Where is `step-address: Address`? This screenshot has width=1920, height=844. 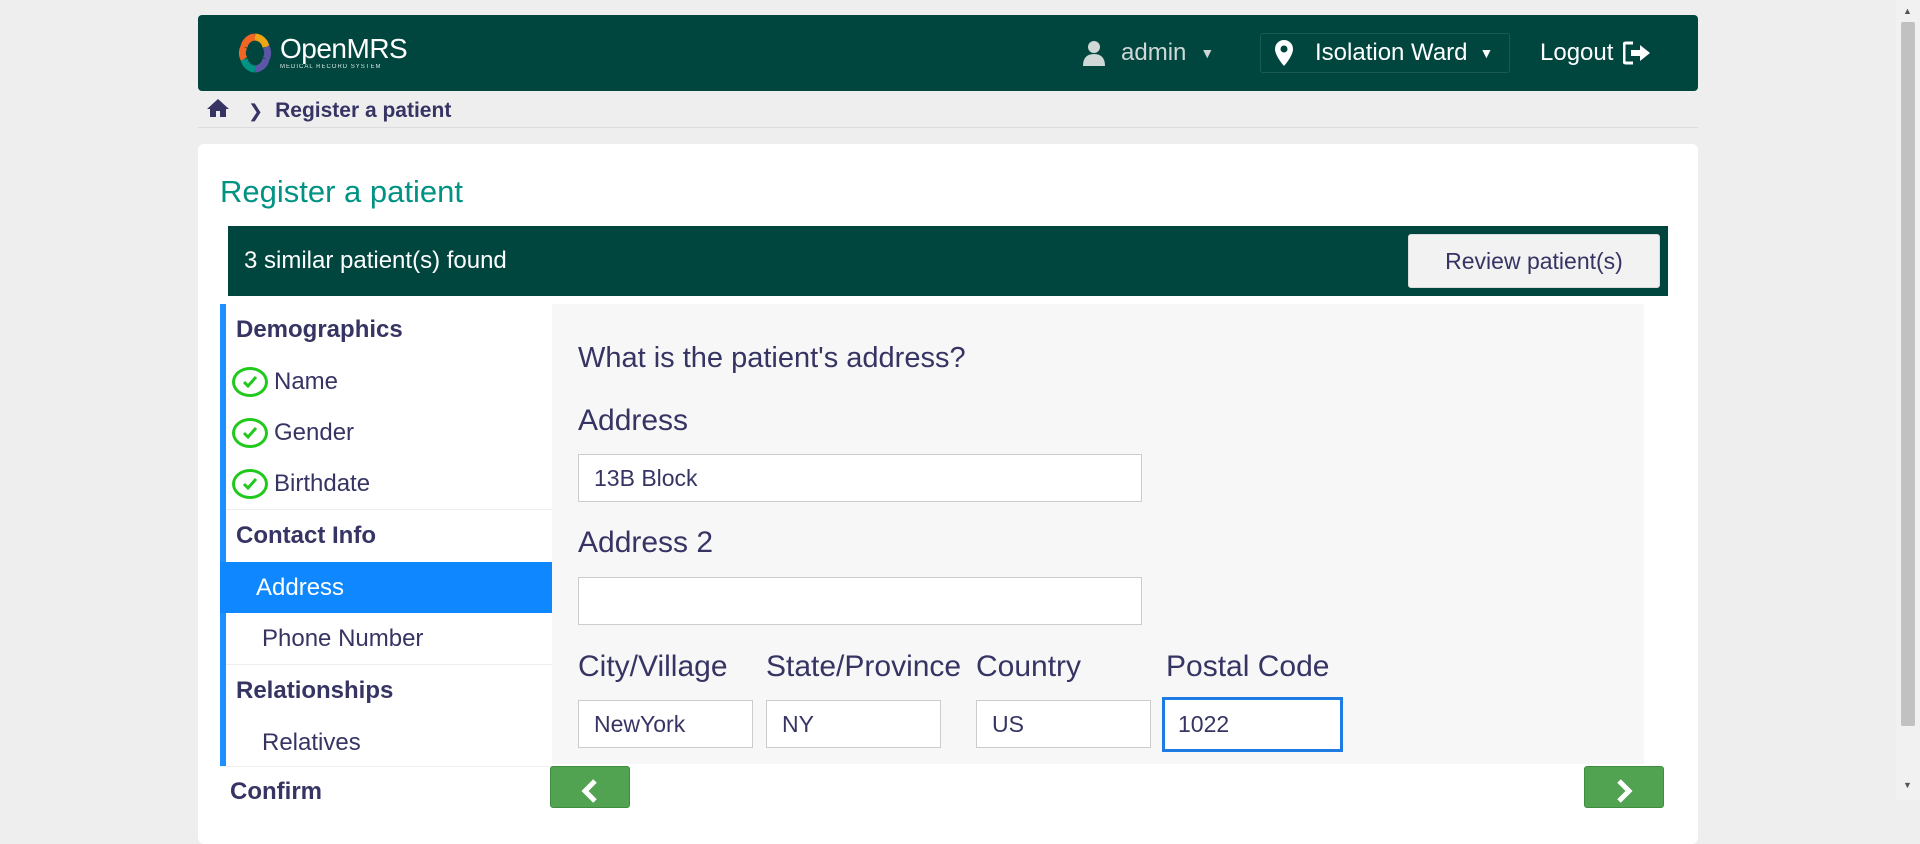 step-address: Address is located at coordinates (388, 587).